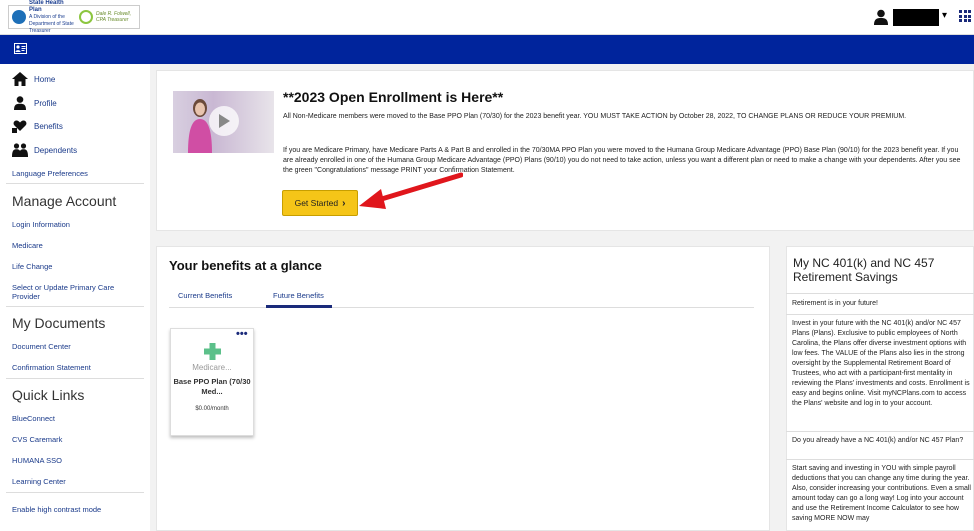 This screenshot has width=974, height=531. Describe the element at coordinates (56, 150) in the screenshot. I see `sidebar-item-label: Dependents` at that location.